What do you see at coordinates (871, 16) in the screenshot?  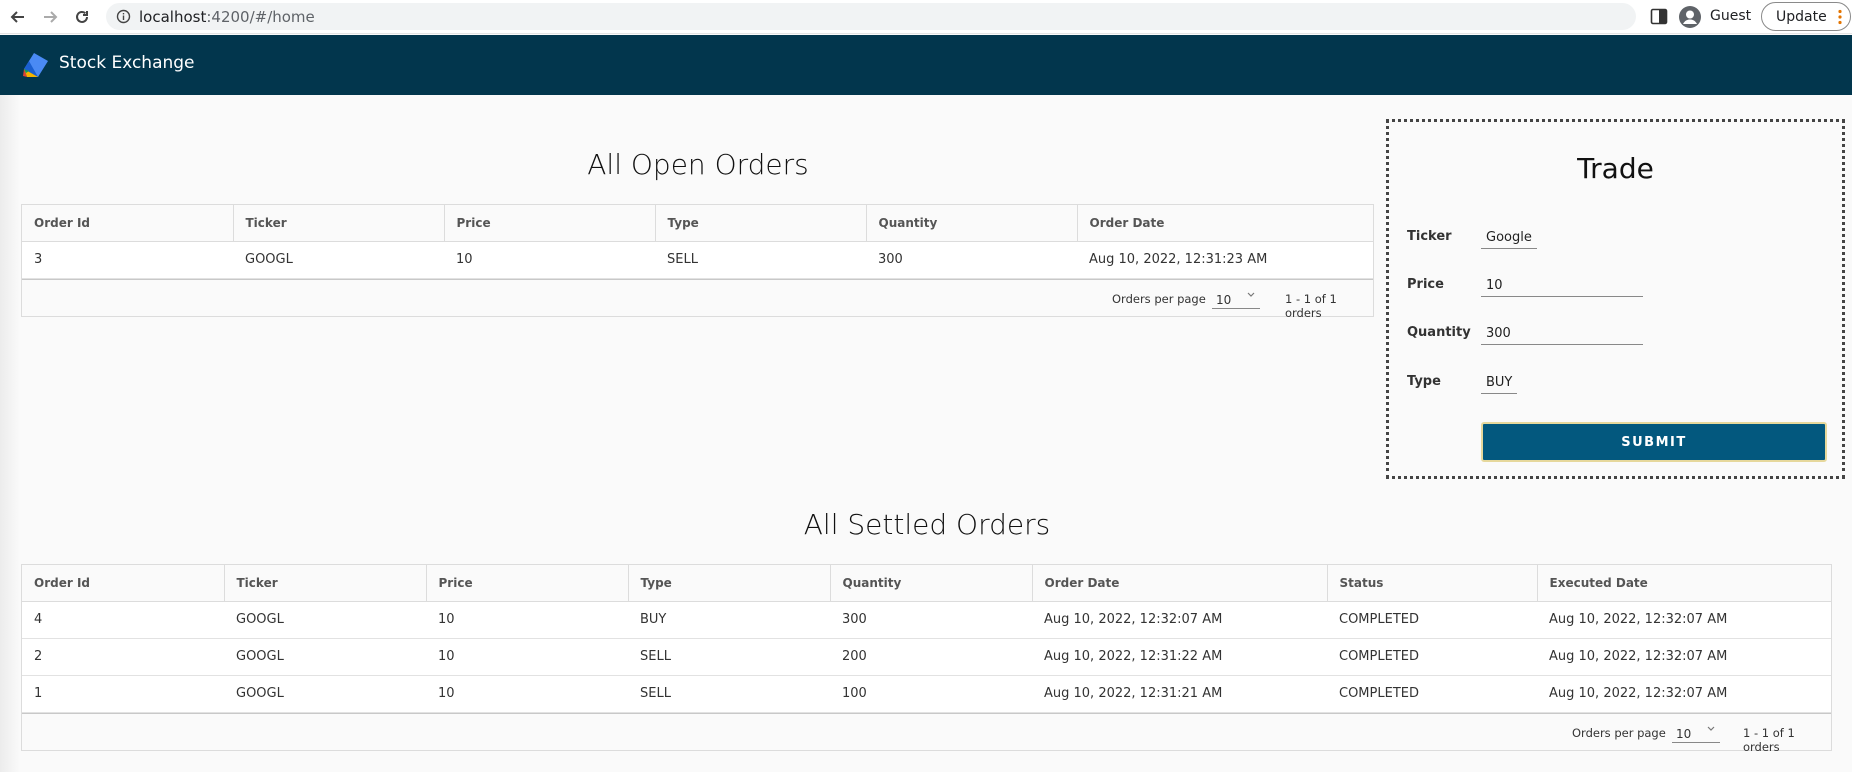 I see `address-bar: localhost:4200/#/home` at bounding box center [871, 16].